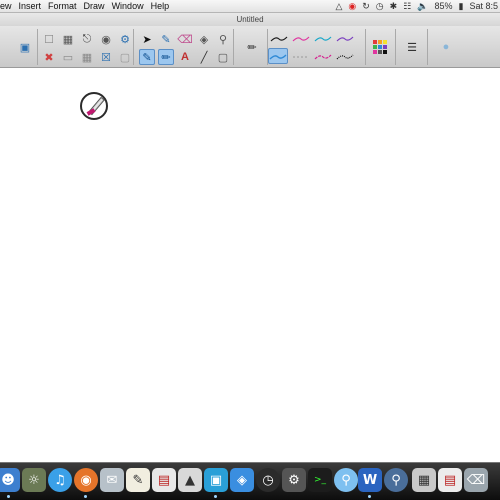  Describe the element at coordinates (422, 6) in the screenshot. I see `volume-icon: 🔈` at that location.